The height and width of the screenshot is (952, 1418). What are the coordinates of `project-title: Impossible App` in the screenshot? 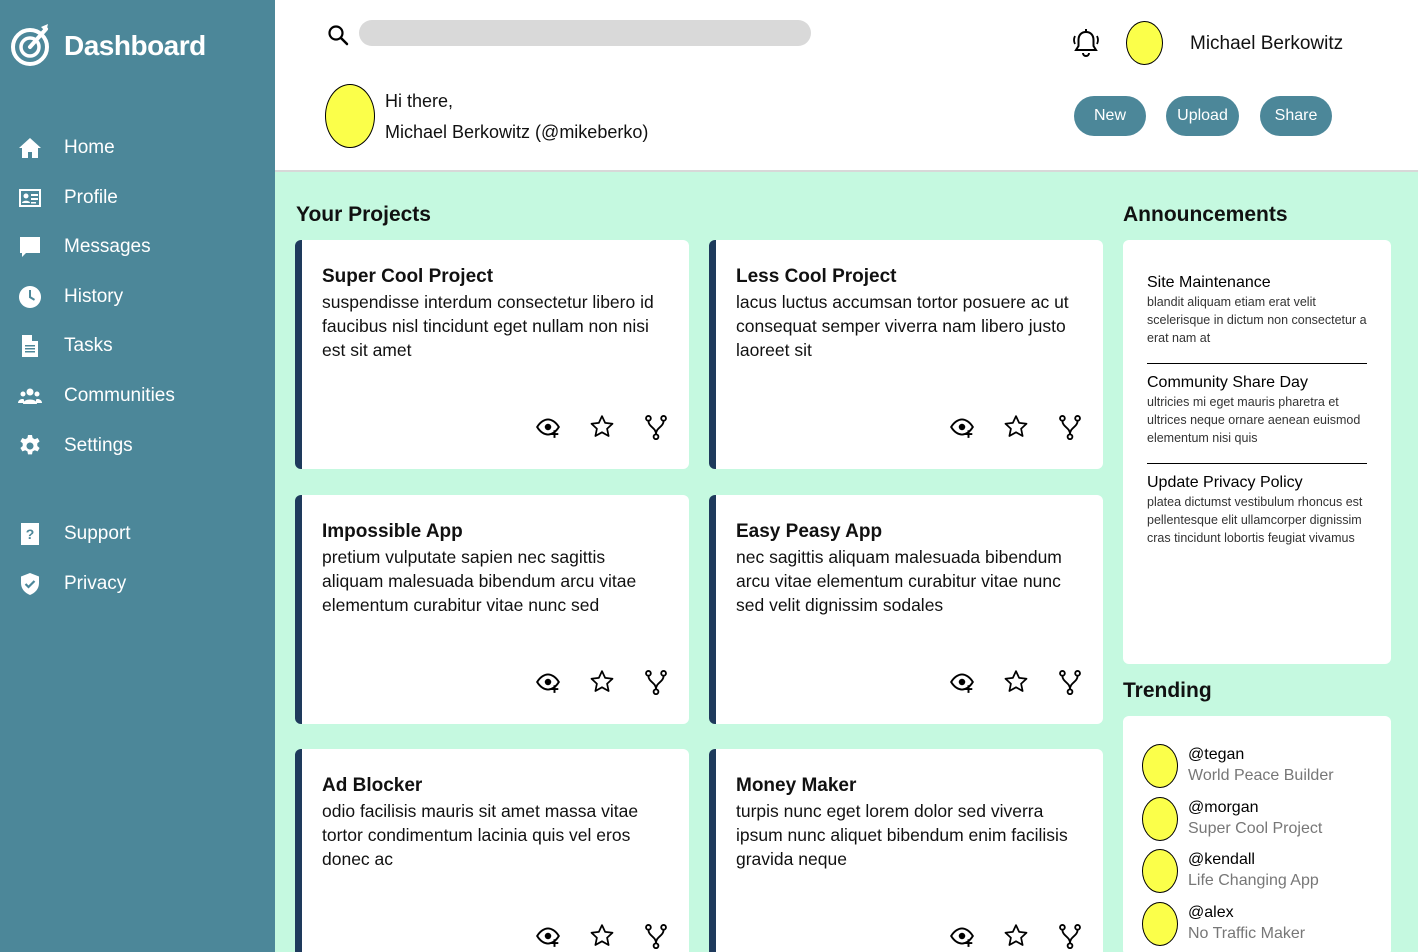 It's located at (392, 531).